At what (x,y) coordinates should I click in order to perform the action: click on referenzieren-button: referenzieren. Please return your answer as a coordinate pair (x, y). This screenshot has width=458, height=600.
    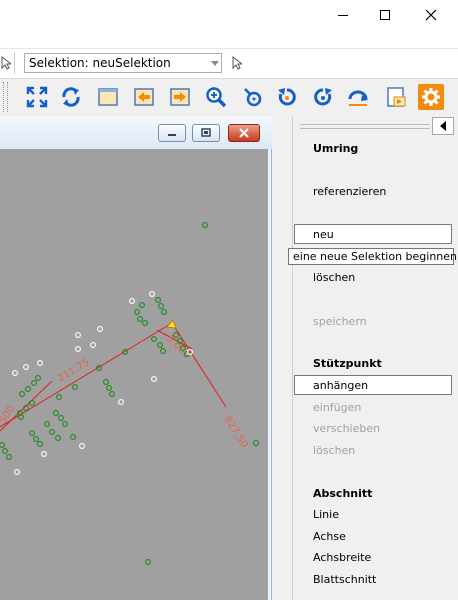
    Looking at the image, I should click on (349, 191).